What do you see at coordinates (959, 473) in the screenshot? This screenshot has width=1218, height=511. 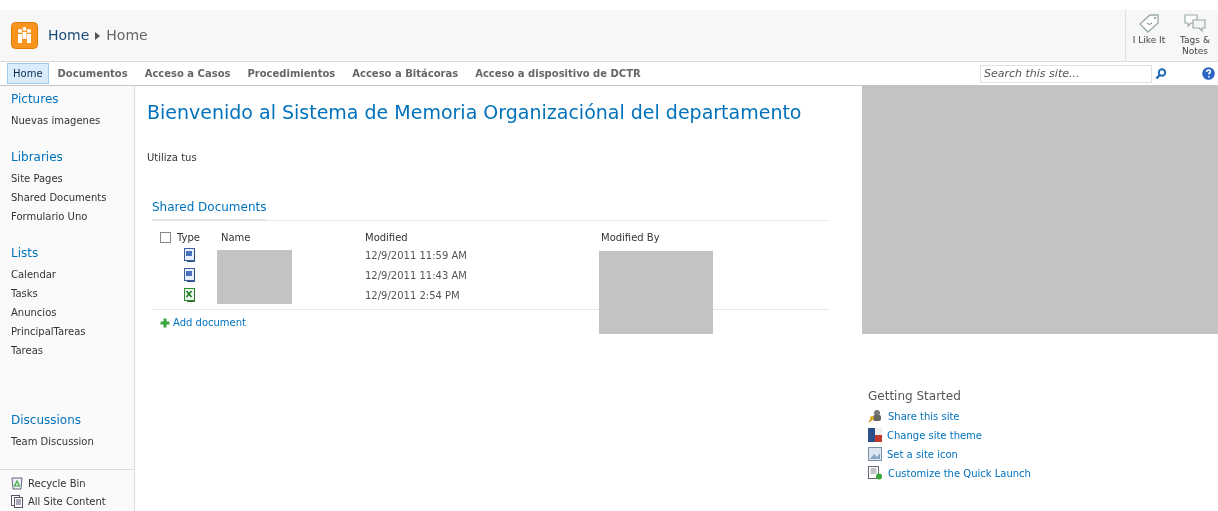 I see `getting-started-link: Customize the Quick Launch` at bounding box center [959, 473].